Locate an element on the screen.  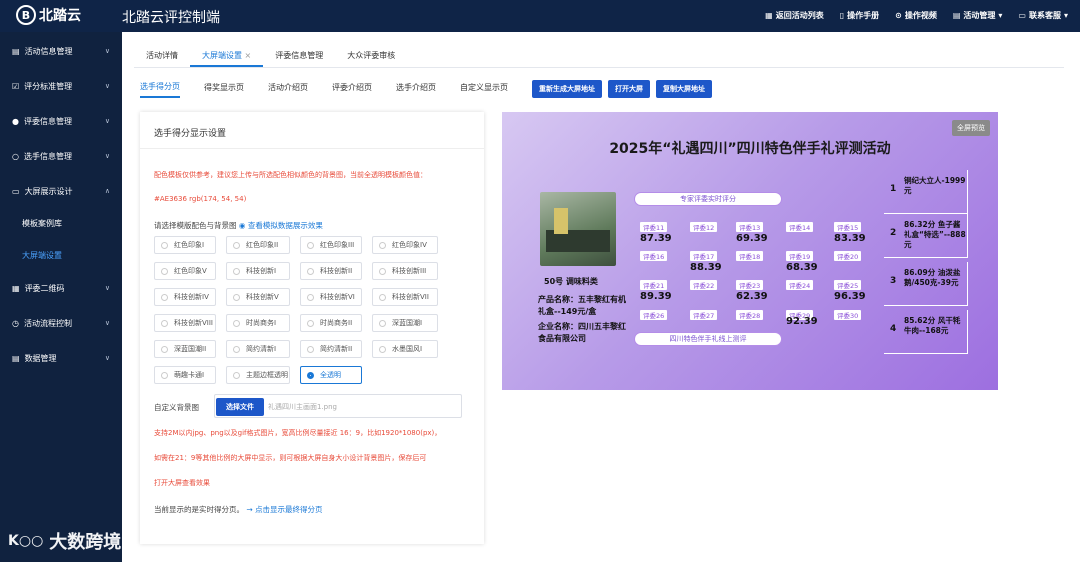
doc-icon: ▤ is located at coordinates (16, 51).